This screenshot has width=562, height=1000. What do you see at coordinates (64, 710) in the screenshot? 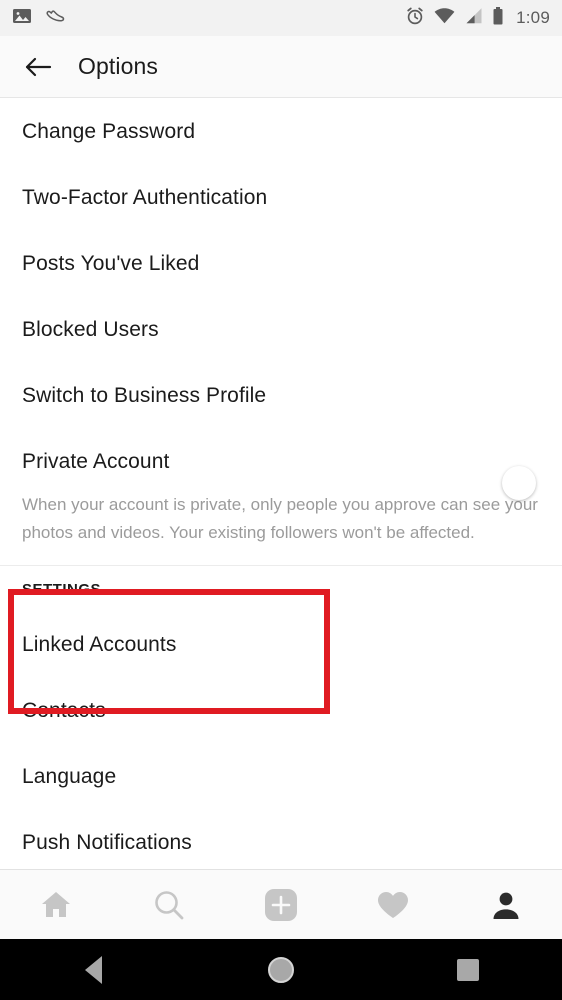
I see `list-item-label: Contacts` at bounding box center [64, 710].